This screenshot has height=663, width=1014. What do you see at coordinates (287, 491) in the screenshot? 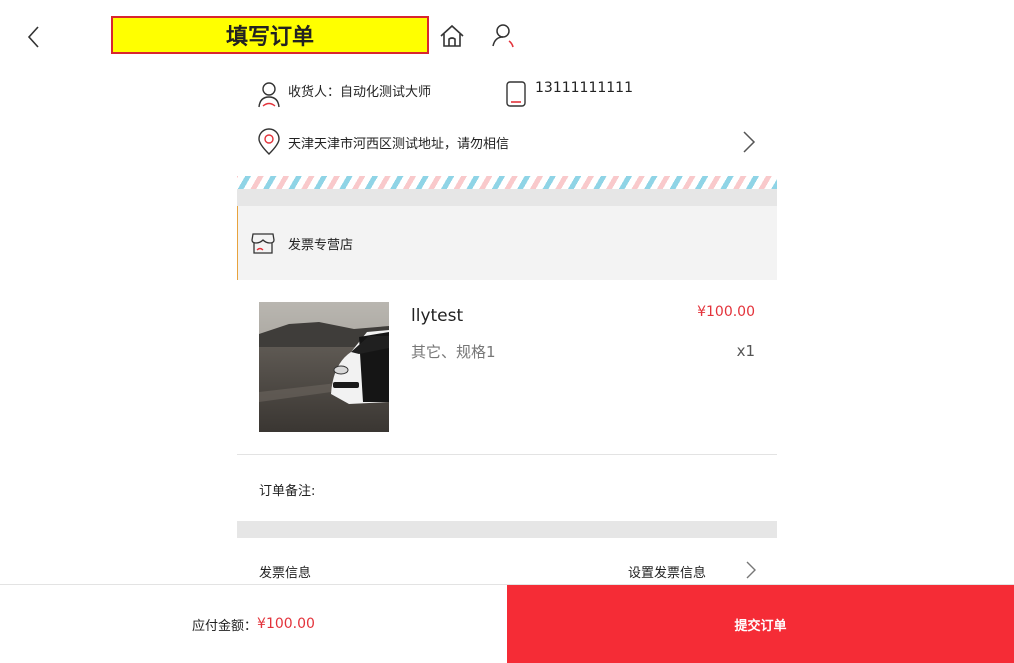
I see `order-remark-label: 订单备注:` at bounding box center [287, 491].